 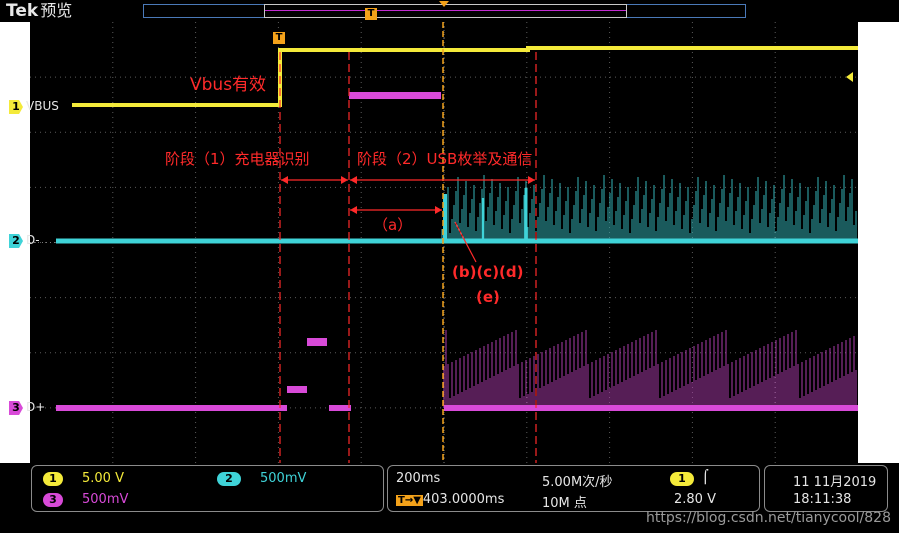 What do you see at coordinates (650, 369) in the screenshot?
I see `ch3-noise` at bounding box center [650, 369].